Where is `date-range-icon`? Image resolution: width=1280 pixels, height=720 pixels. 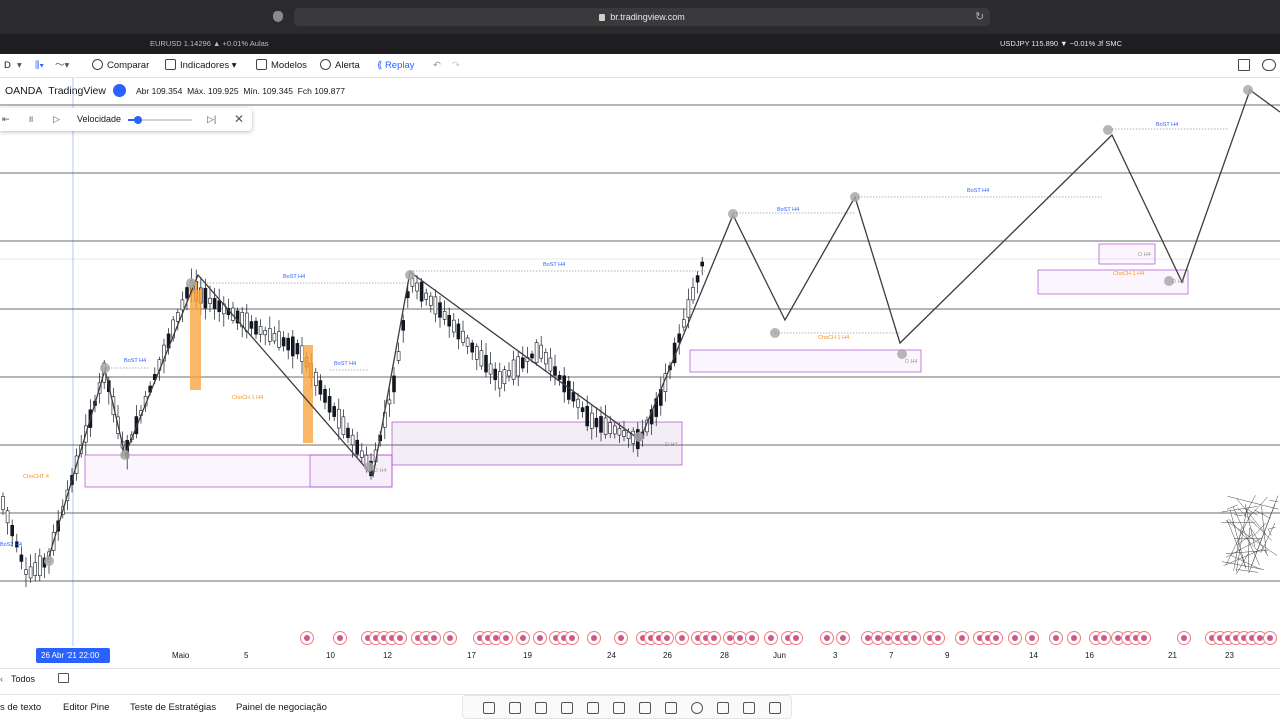 date-range-icon is located at coordinates (63, 678).